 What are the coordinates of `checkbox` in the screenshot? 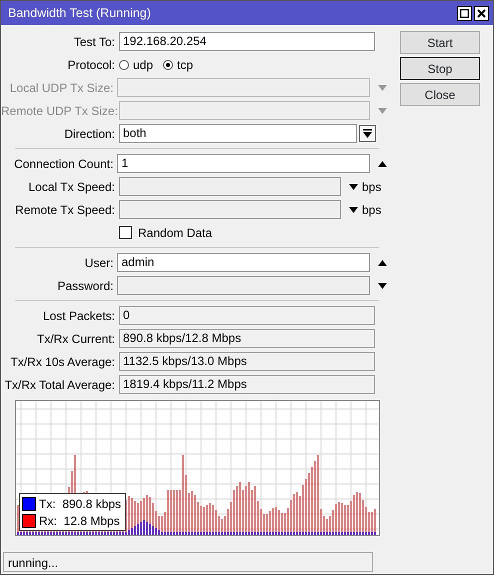 It's located at (125, 232).